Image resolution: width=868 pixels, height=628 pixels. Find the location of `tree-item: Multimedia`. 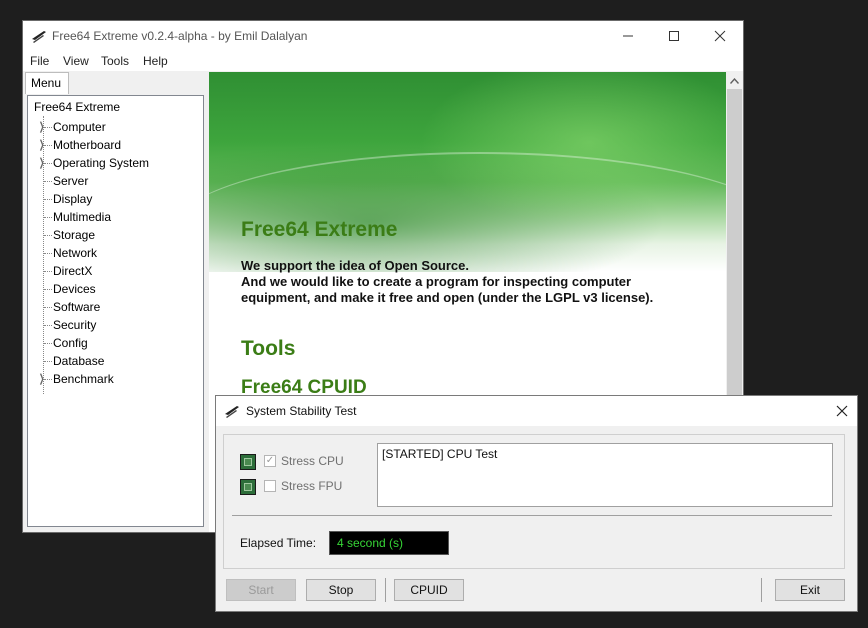

tree-item: Multimedia is located at coordinates (113, 217).